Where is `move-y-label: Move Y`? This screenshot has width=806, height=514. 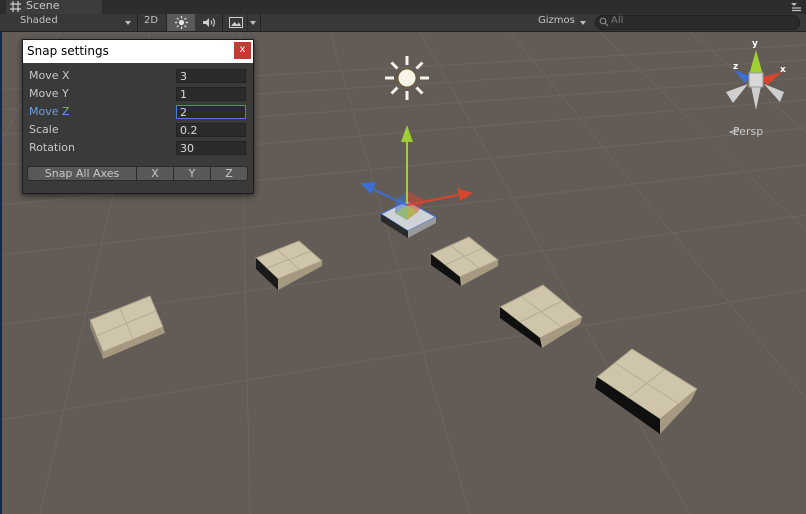 move-y-label: Move Y is located at coordinates (49, 93).